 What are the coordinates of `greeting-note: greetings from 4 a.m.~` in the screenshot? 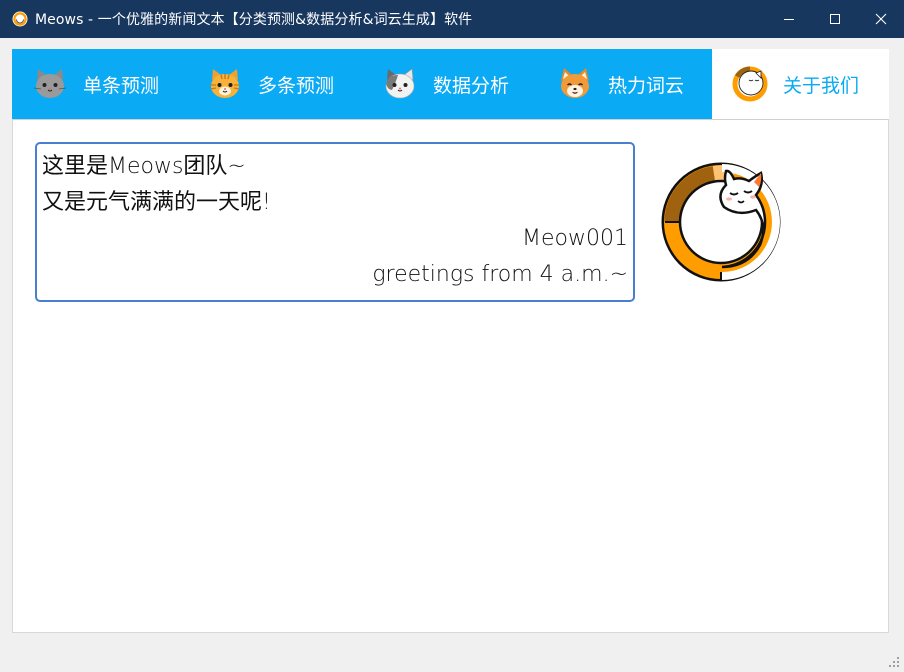 It's located at (500, 274).